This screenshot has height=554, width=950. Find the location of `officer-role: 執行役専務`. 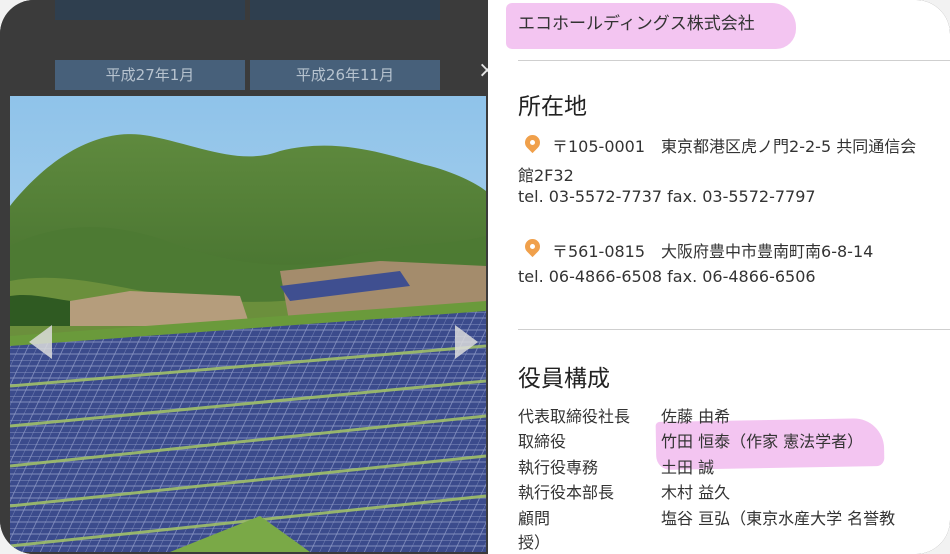

officer-role: 執行役専務 is located at coordinates (558, 467).